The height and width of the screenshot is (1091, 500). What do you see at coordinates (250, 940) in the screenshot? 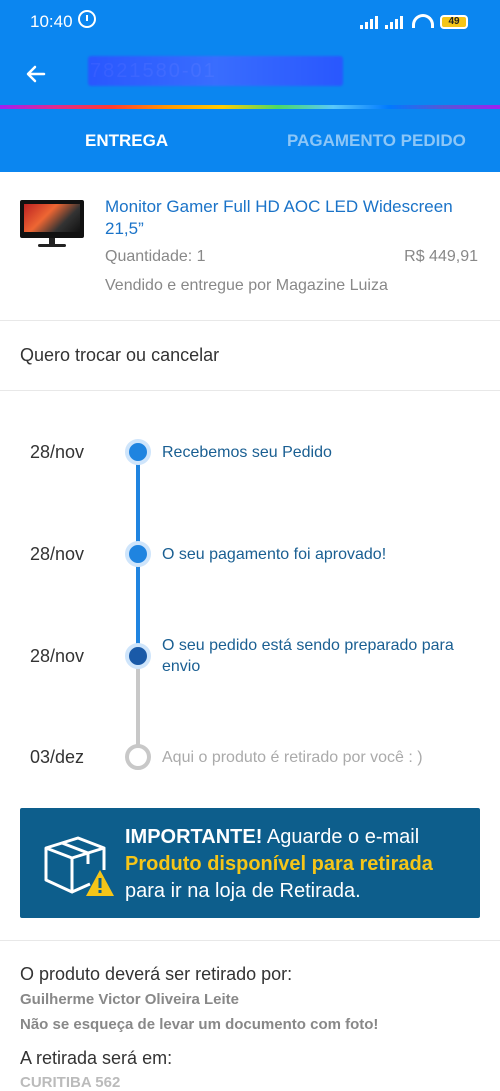
I see `divider` at bounding box center [250, 940].